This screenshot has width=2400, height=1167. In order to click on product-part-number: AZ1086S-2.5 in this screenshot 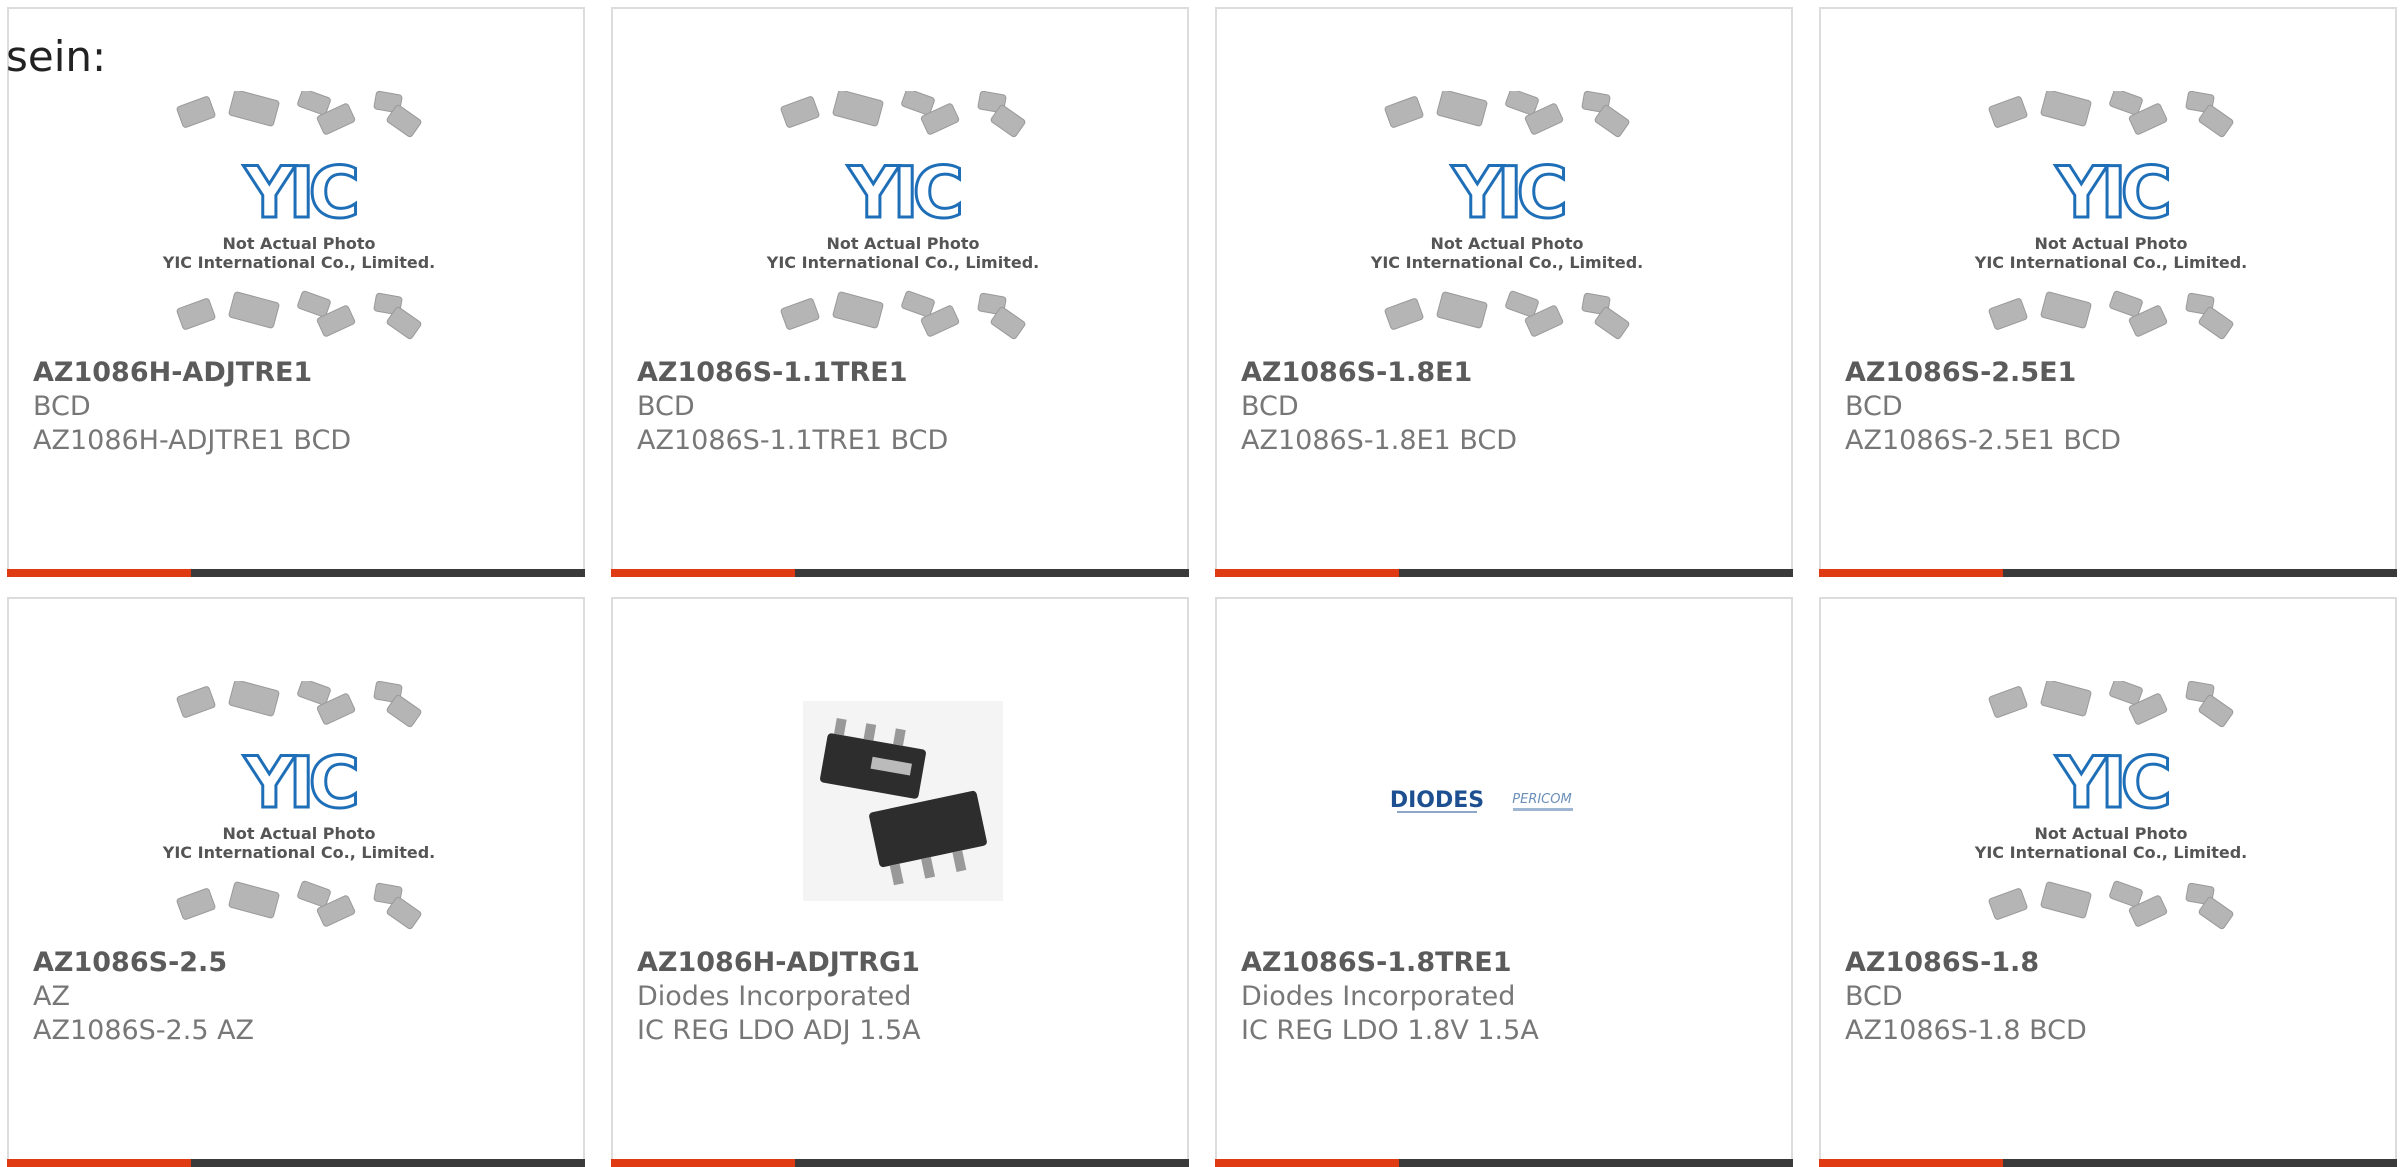, I will do `click(130, 962)`.